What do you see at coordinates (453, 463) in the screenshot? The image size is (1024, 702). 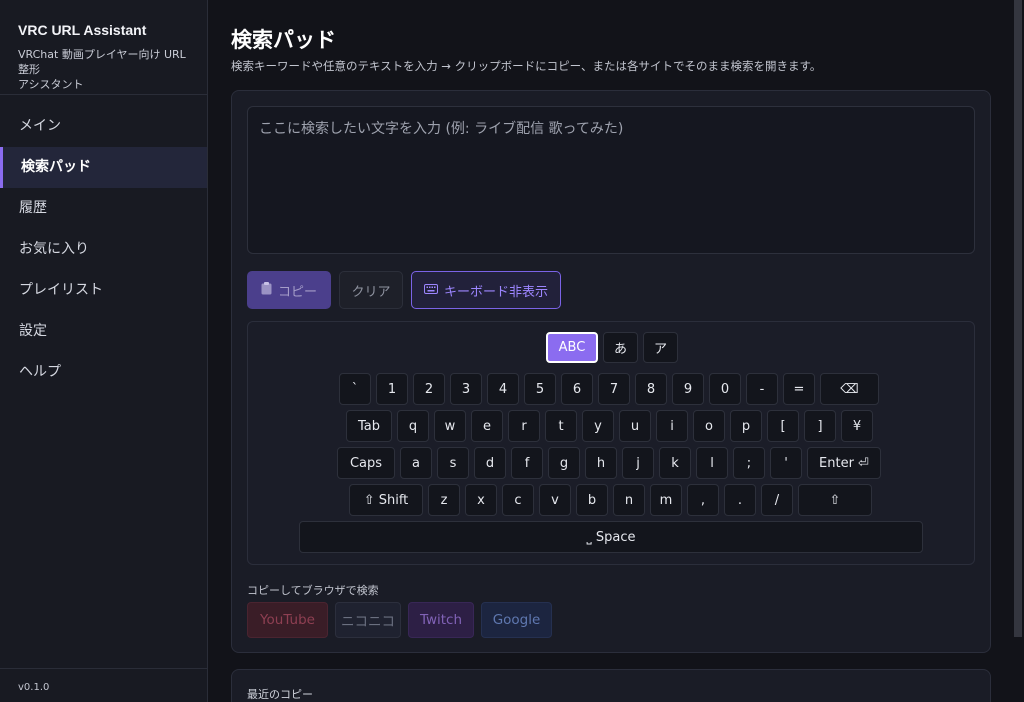 I see `key-s: s` at bounding box center [453, 463].